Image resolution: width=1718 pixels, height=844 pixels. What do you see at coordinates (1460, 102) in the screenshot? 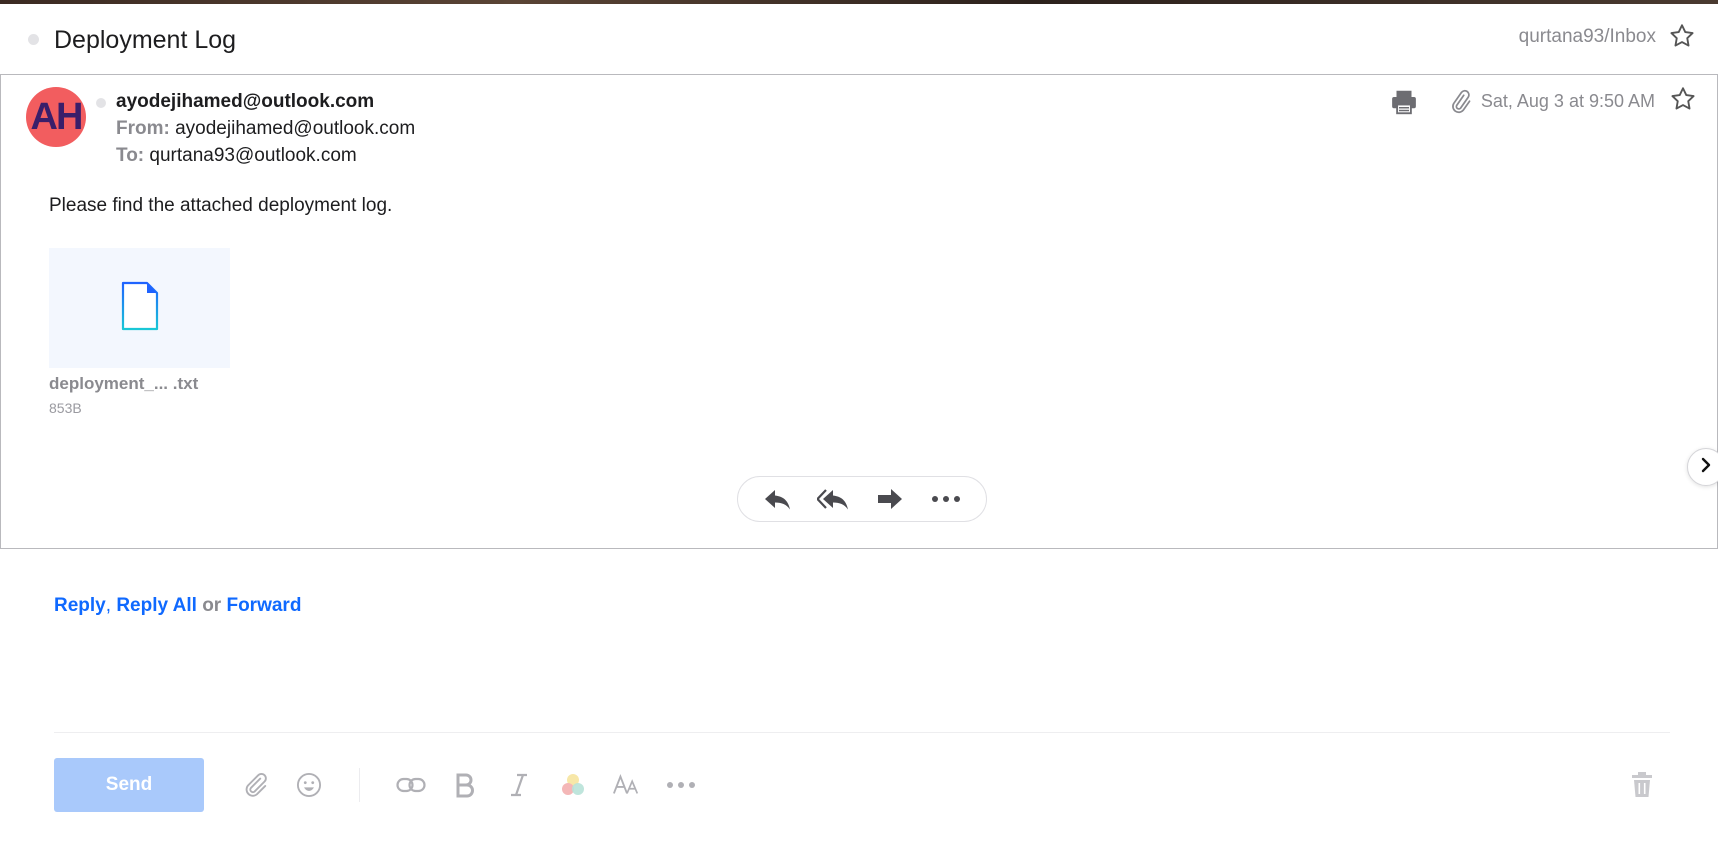
I see `attachment-icon` at bounding box center [1460, 102].